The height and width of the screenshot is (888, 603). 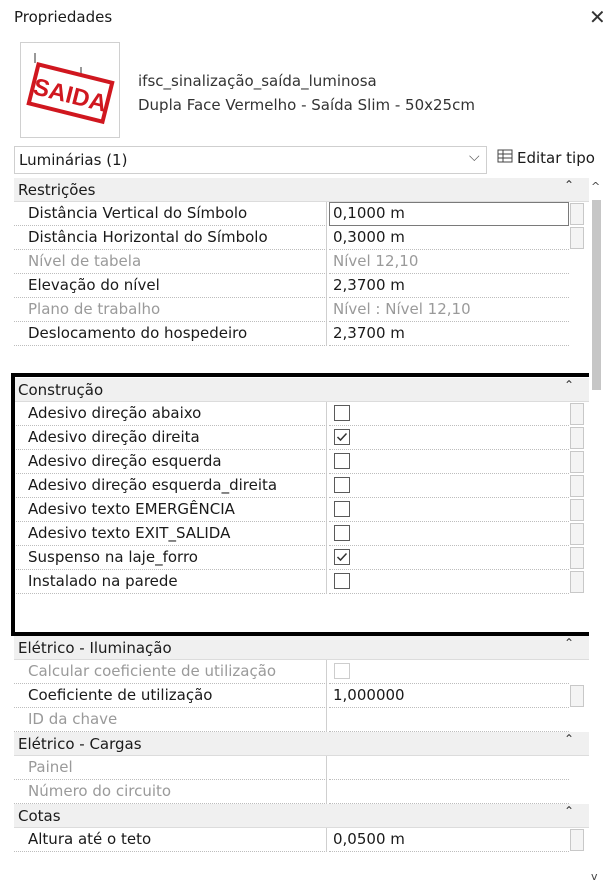 I want to click on property-name: Adesivo direção esquerda, so click(x=170, y=462).